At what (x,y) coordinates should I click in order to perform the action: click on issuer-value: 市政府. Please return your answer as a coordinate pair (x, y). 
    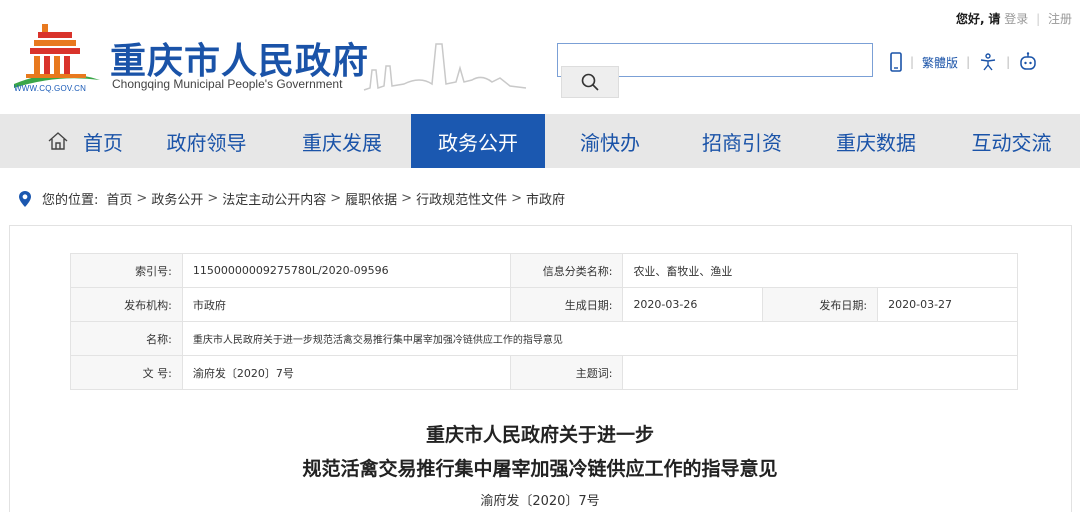
    Looking at the image, I should click on (346, 304).